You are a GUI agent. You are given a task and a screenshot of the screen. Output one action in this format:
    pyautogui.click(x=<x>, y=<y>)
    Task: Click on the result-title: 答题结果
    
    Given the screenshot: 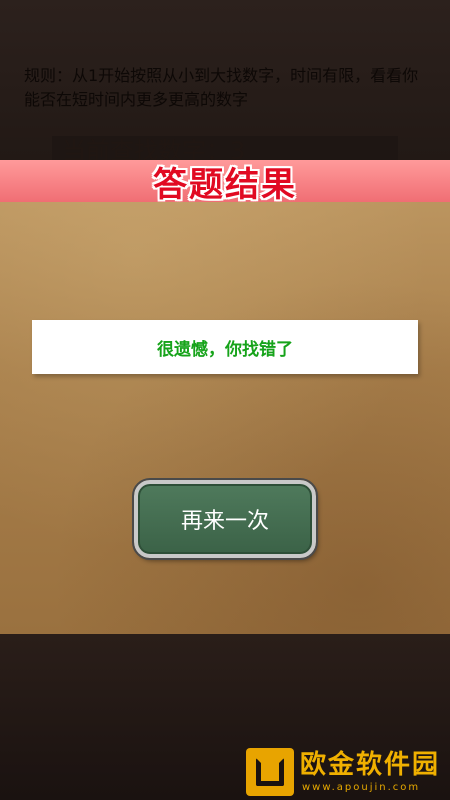 What is the action you would take?
    pyautogui.click(x=225, y=184)
    